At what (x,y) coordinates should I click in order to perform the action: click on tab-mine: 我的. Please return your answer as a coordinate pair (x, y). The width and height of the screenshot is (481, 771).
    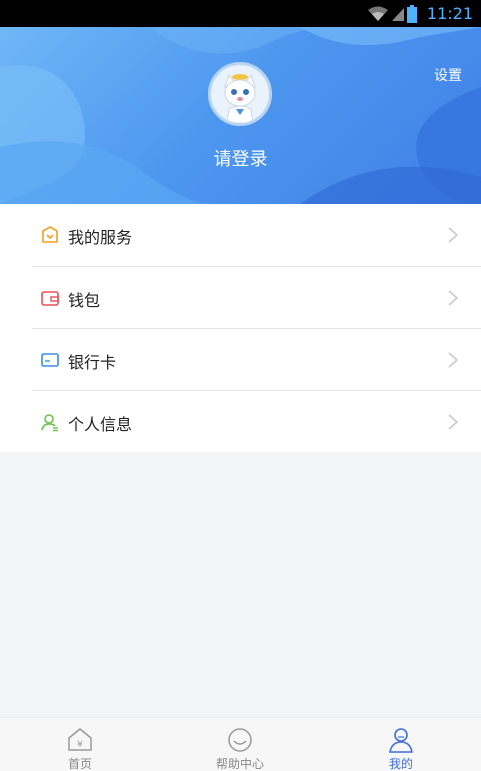
    Looking at the image, I should click on (401, 744).